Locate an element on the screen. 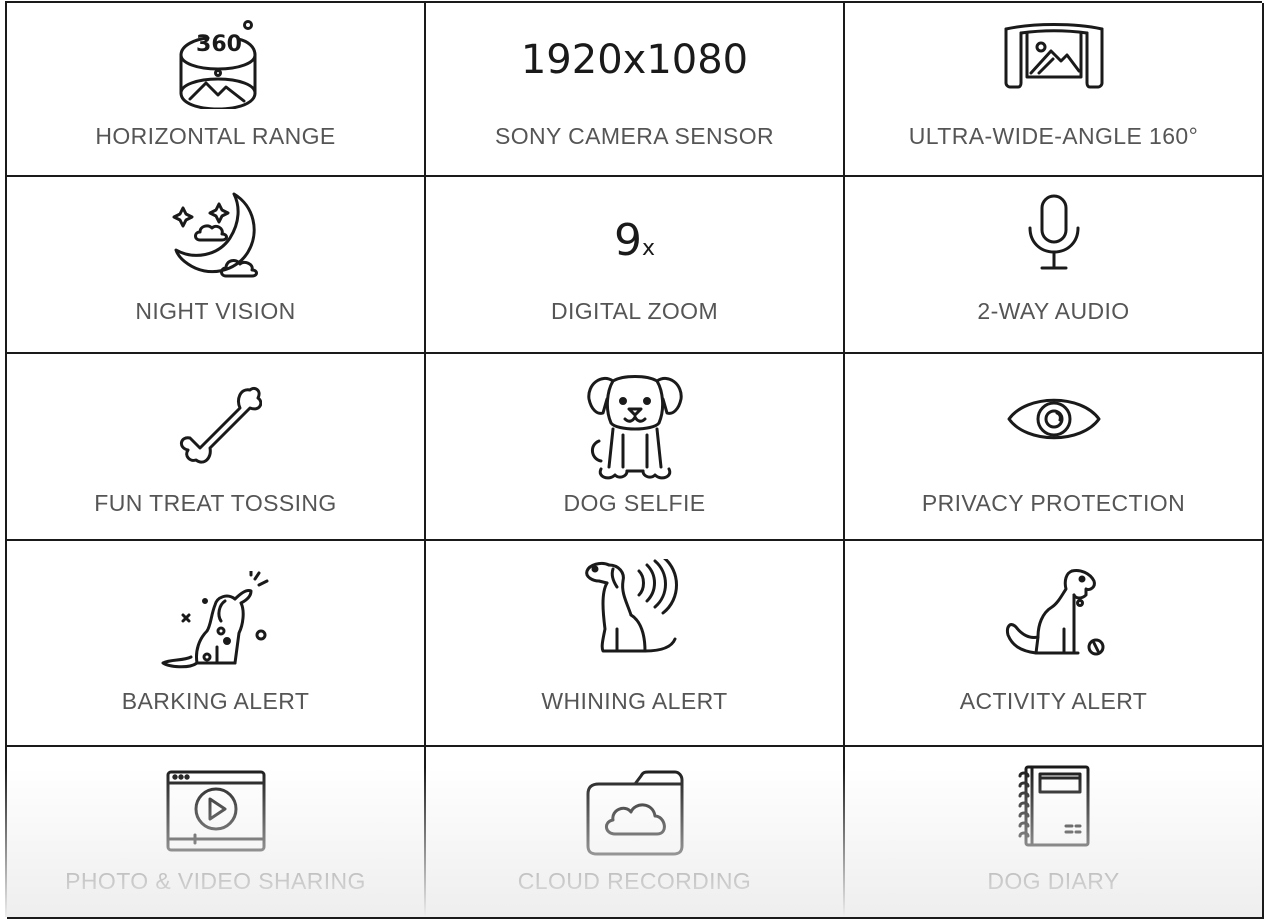 This screenshot has width=1268, height=924. feature-cell-night-vision: NIGHT VISION is located at coordinates (216, 265).